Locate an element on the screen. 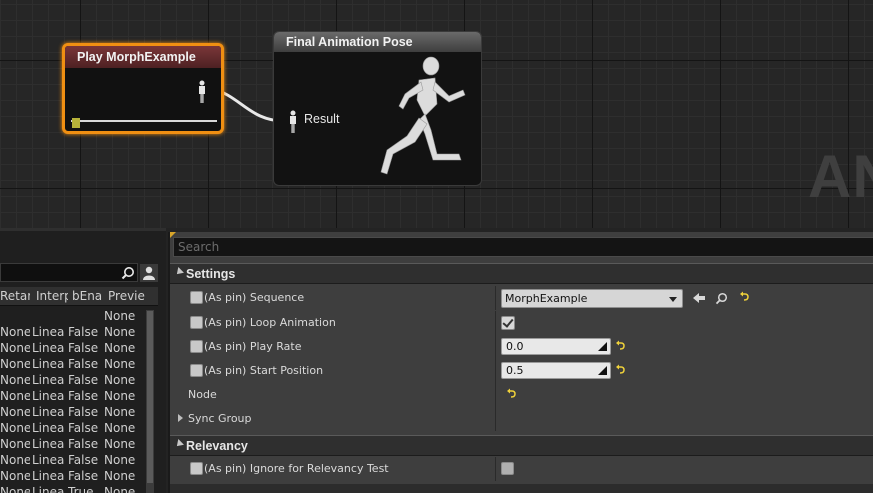 The image size is (873, 493). ignore-relevancy-checkbox is located at coordinates (507, 468).